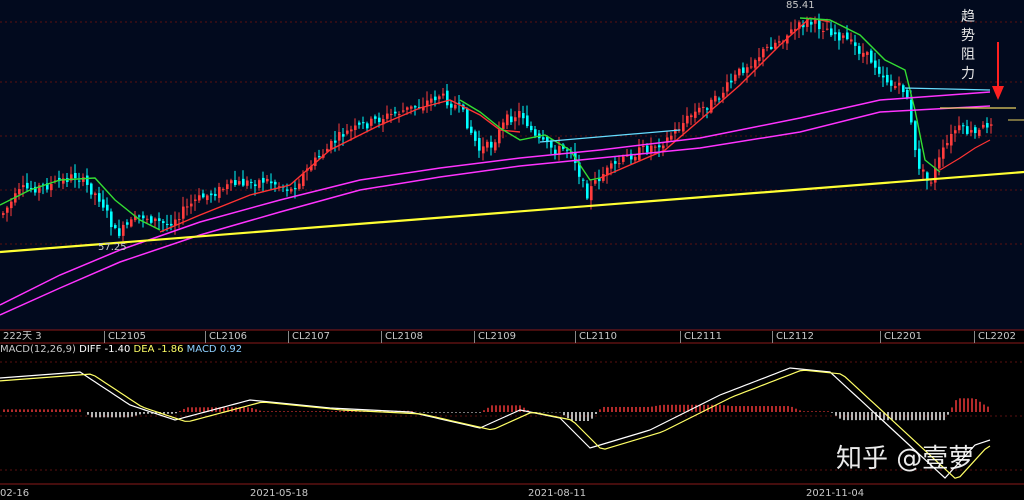  I want to click on trend-resistance-note: 趋势阻力, so click(968, 45).